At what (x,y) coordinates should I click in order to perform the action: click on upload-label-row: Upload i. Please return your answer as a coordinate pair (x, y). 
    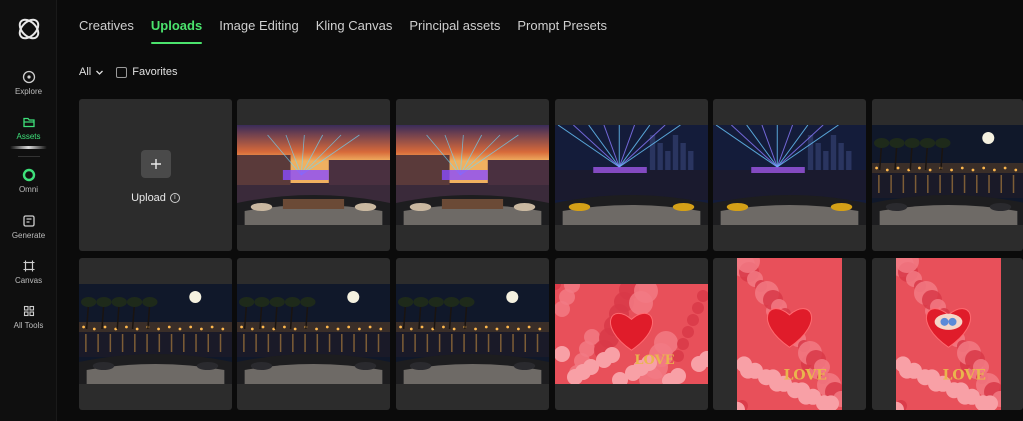
    Looking at the image, I should click on (155, 198).